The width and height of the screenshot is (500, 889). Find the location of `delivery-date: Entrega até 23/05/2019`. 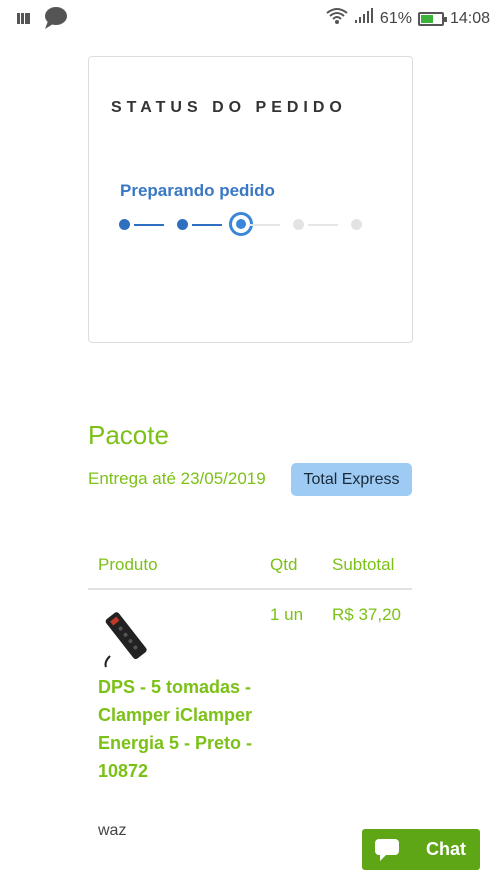

delivery-date: Entrega até 23/05/2019 is located at coordinates (177, 478).